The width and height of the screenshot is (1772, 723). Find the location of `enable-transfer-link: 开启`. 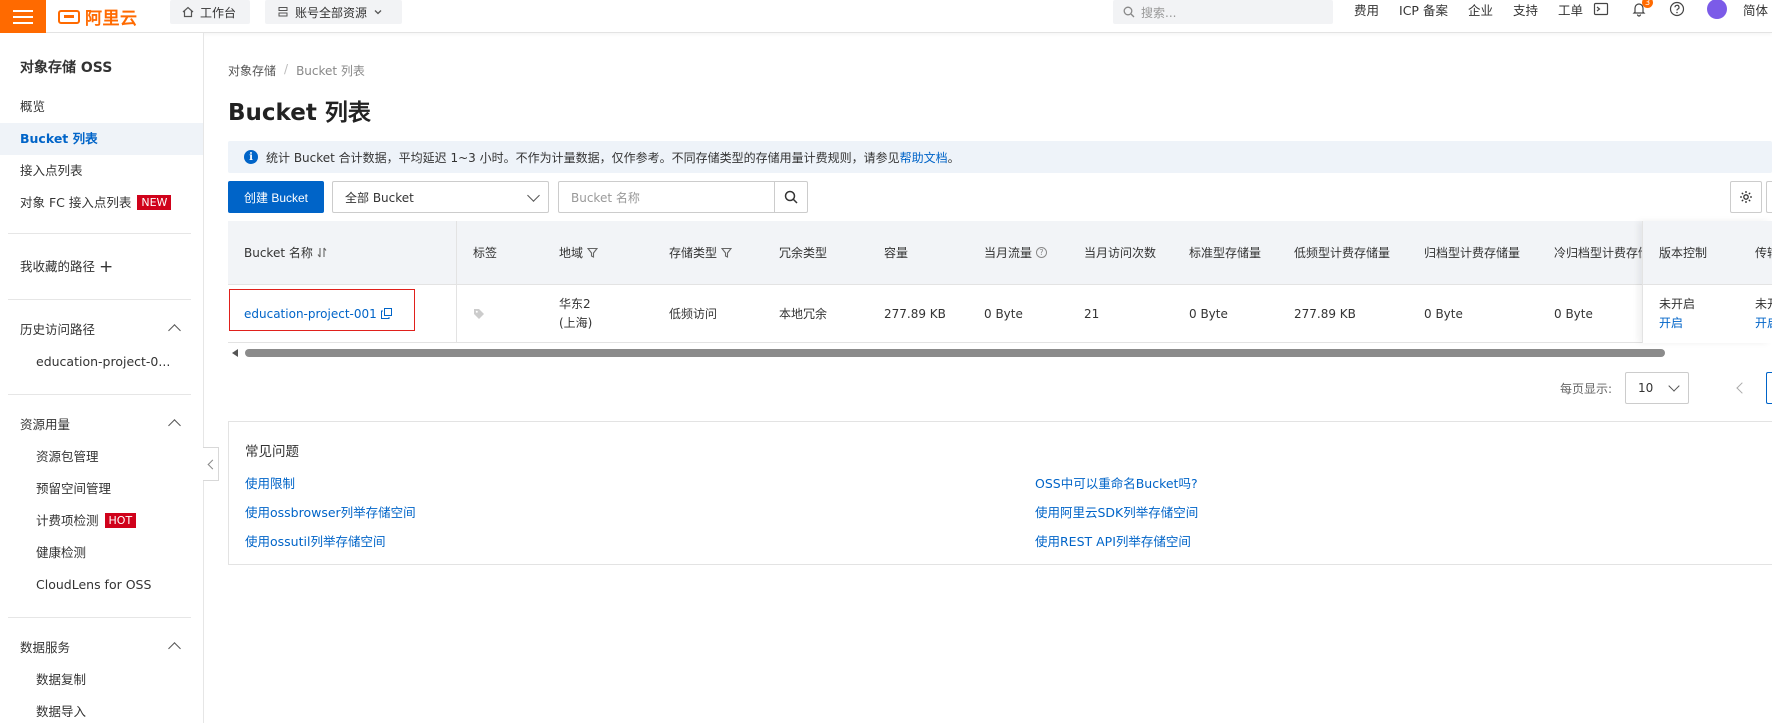

enable-transfer-link: 开启 is located at coordinates (1763, 323).